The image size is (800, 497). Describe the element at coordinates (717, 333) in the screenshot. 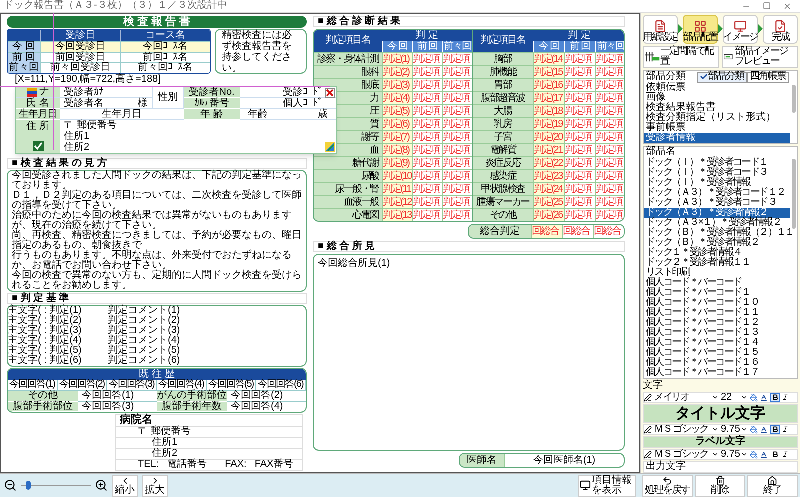

I see `part-item: 個人コード＊バーコード１３` at that location.